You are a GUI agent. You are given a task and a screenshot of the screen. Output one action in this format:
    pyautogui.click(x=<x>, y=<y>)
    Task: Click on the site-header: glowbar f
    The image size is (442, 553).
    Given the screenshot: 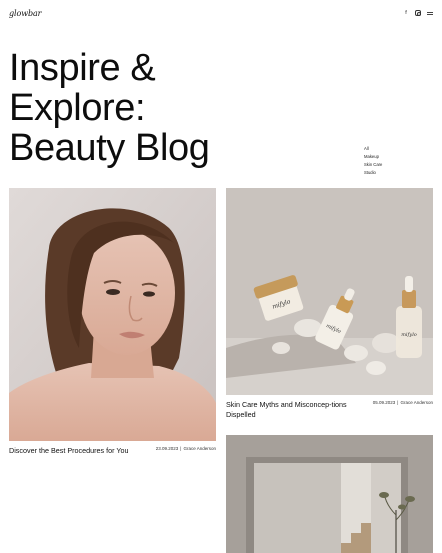 What is the action you would take?
    pyautogui.click(x=221, y=15)
    